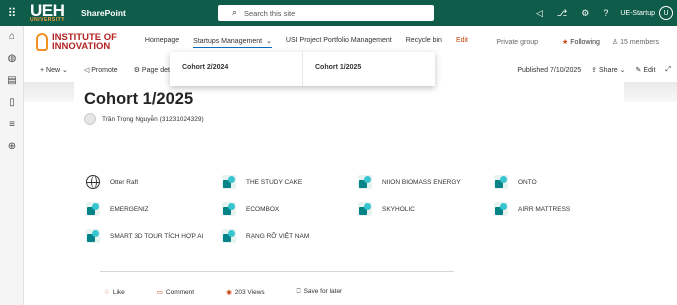 The height and width of the screenshot is (305, 677). Describe the element at coordinates (274, 182) in the screenshot. I see `quick-link-label: THE STUDY CAKE` at that location.